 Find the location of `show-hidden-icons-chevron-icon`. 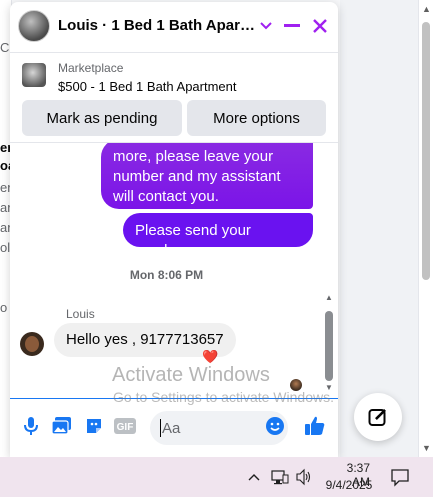

show-hidden-icons-chevron-icon is located at coordinates (254, 476).